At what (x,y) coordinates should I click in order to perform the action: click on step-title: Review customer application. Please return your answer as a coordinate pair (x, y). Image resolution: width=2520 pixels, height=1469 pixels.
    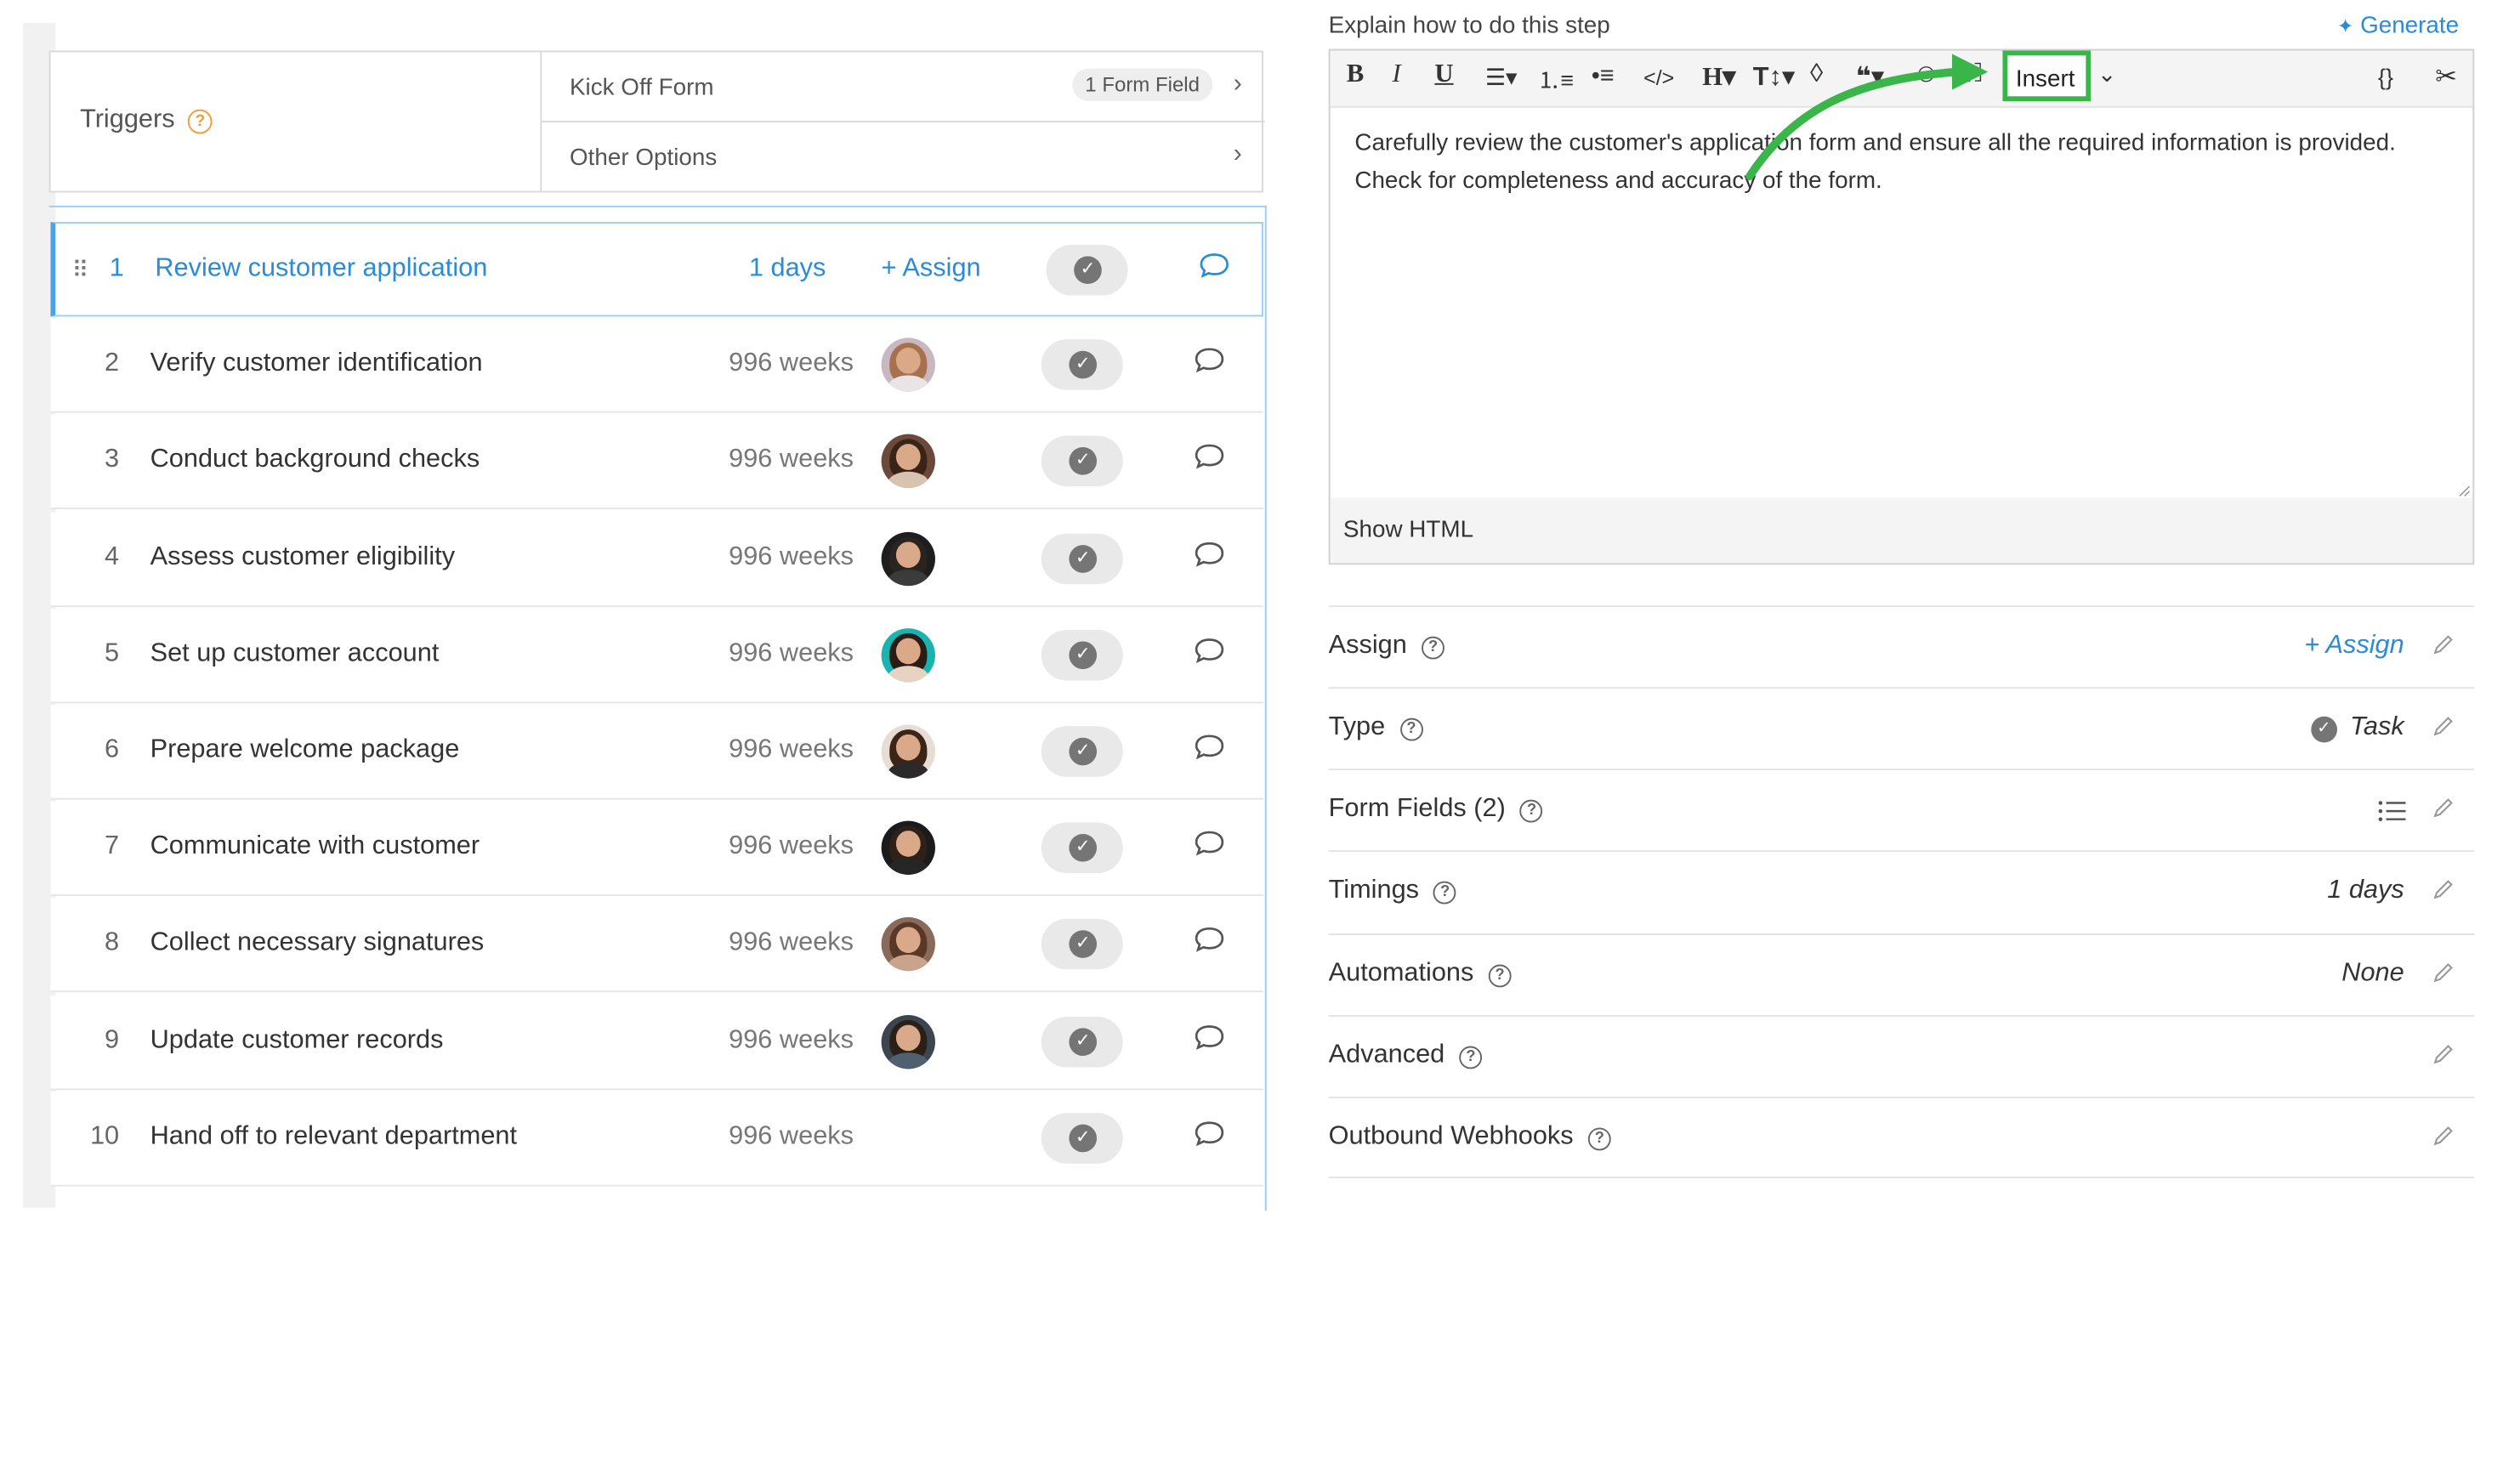
    Looking at the image, I should click on (321, 269).